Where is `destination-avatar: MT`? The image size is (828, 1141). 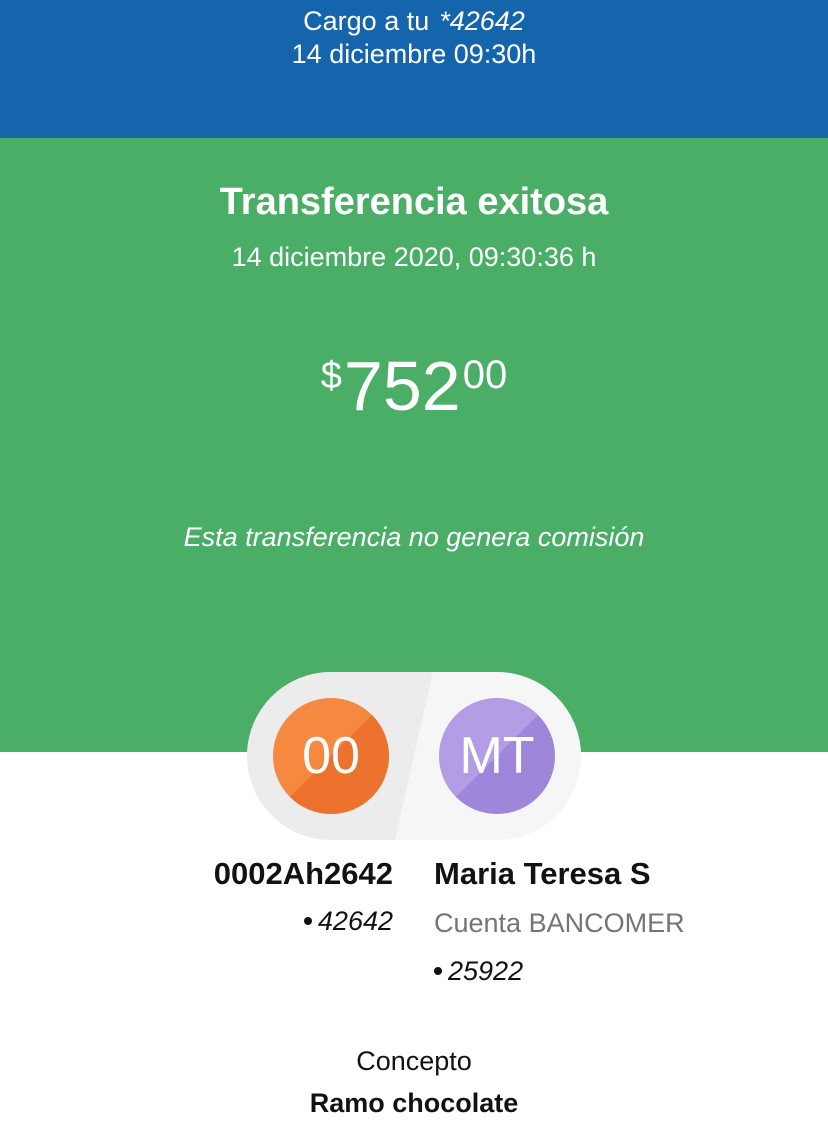
destination-avatar: MT is located at coordinates (497, 756).